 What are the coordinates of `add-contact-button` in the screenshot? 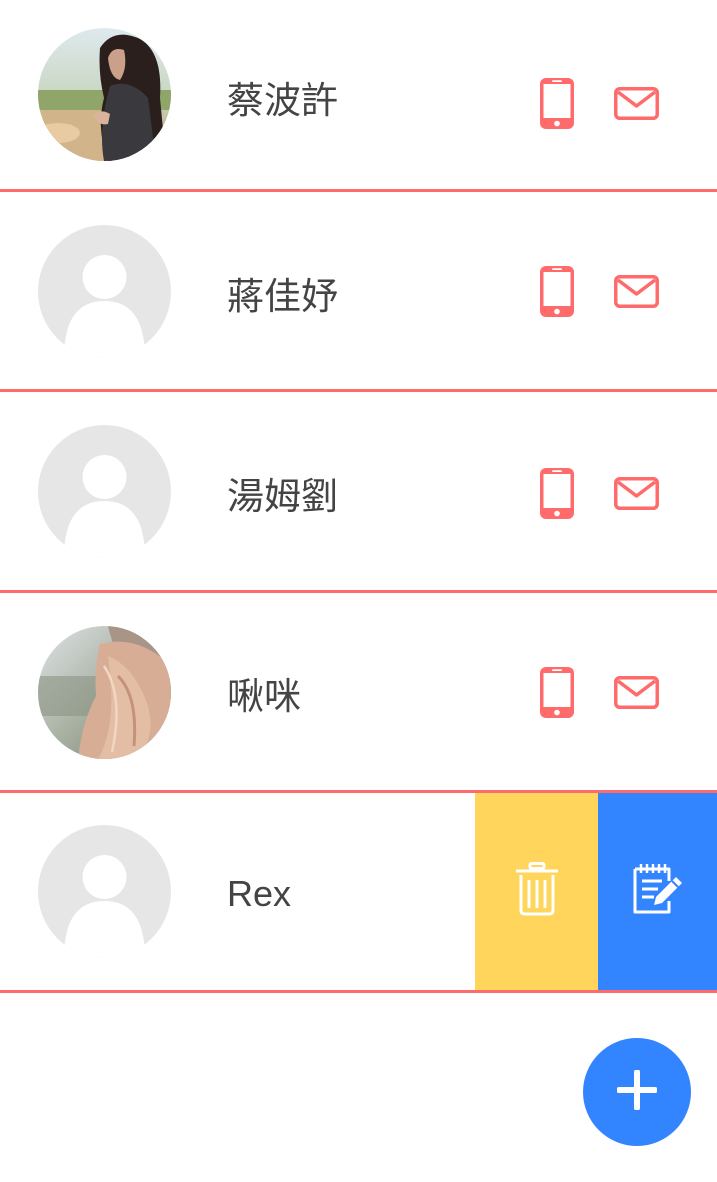 It's located at (637, 1092).